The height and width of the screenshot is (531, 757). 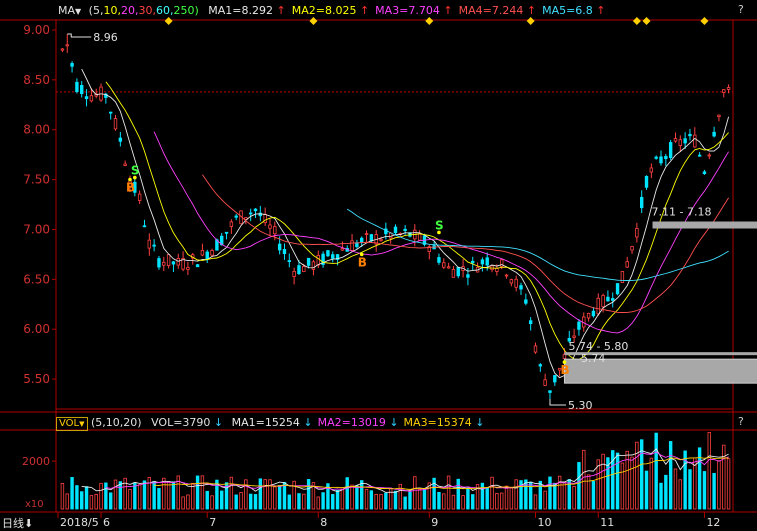 What do you see at coordinates (13, 523) in the screenshot?
I see `period-label: 日线` at bounding box center [13, 523].